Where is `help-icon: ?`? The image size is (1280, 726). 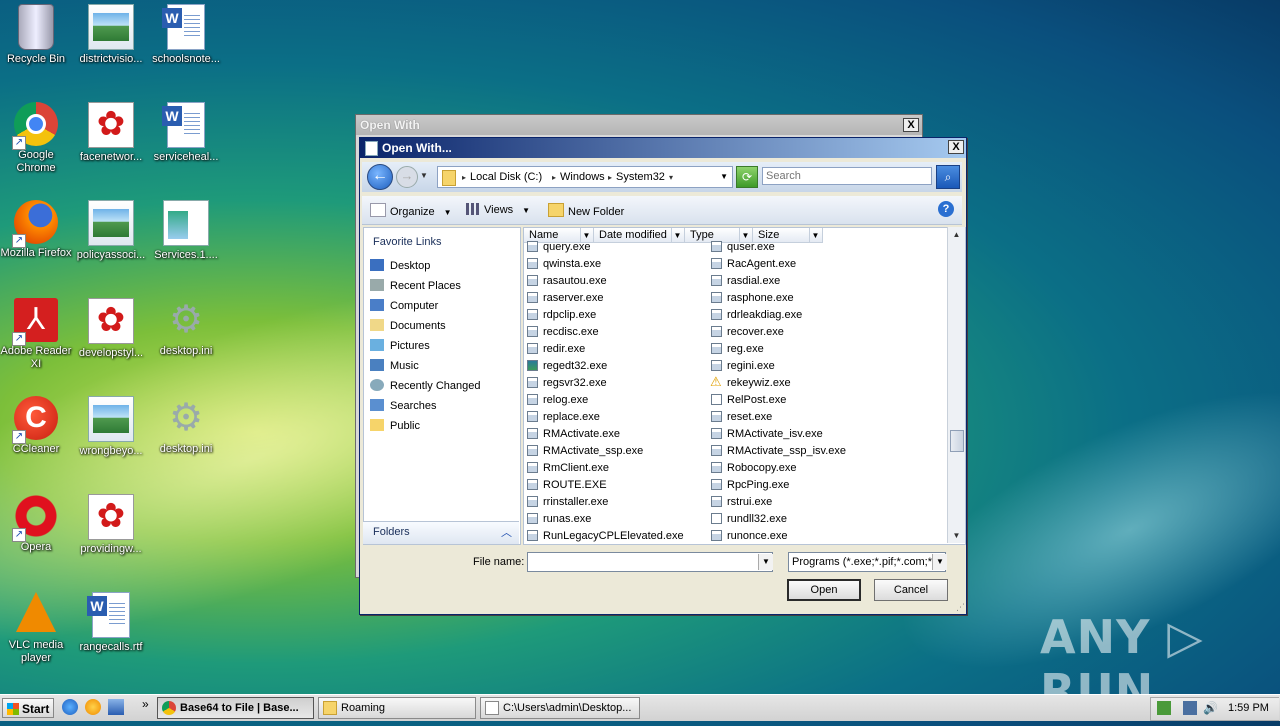 help-icon: ? is located at coordinates (946, 209).